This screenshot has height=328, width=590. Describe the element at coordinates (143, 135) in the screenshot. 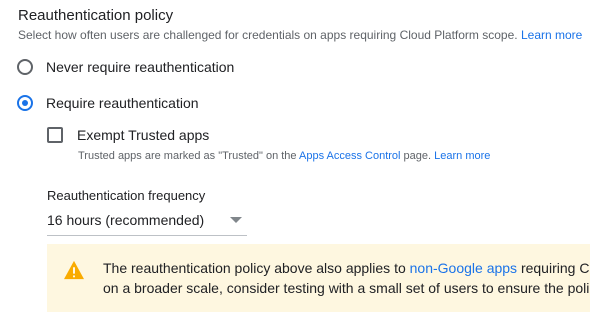

I see `exempt-trusted-apps-label: Exempt Trusted apps` at that location.